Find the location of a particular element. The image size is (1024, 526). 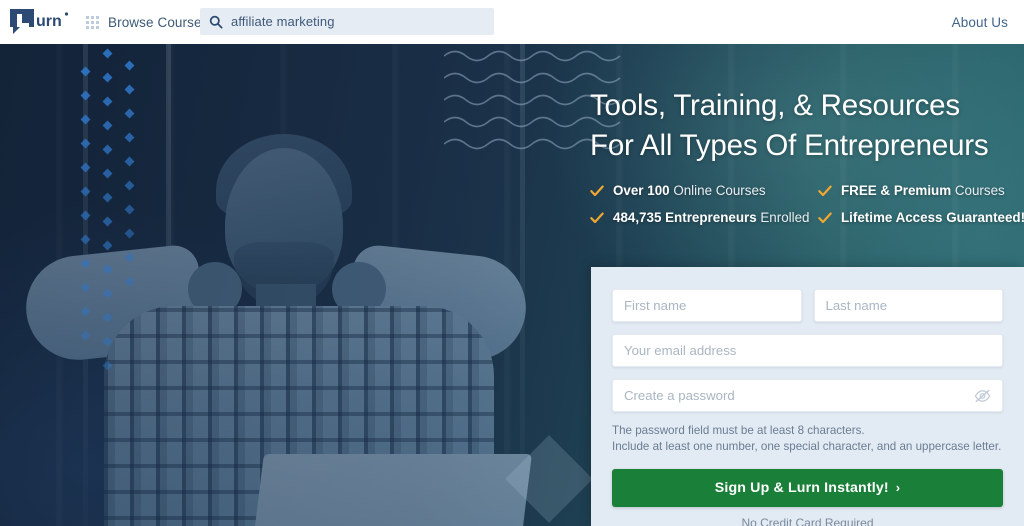

nav-browse-courses-label: Browse Courses is located at coordinates (158, 22).